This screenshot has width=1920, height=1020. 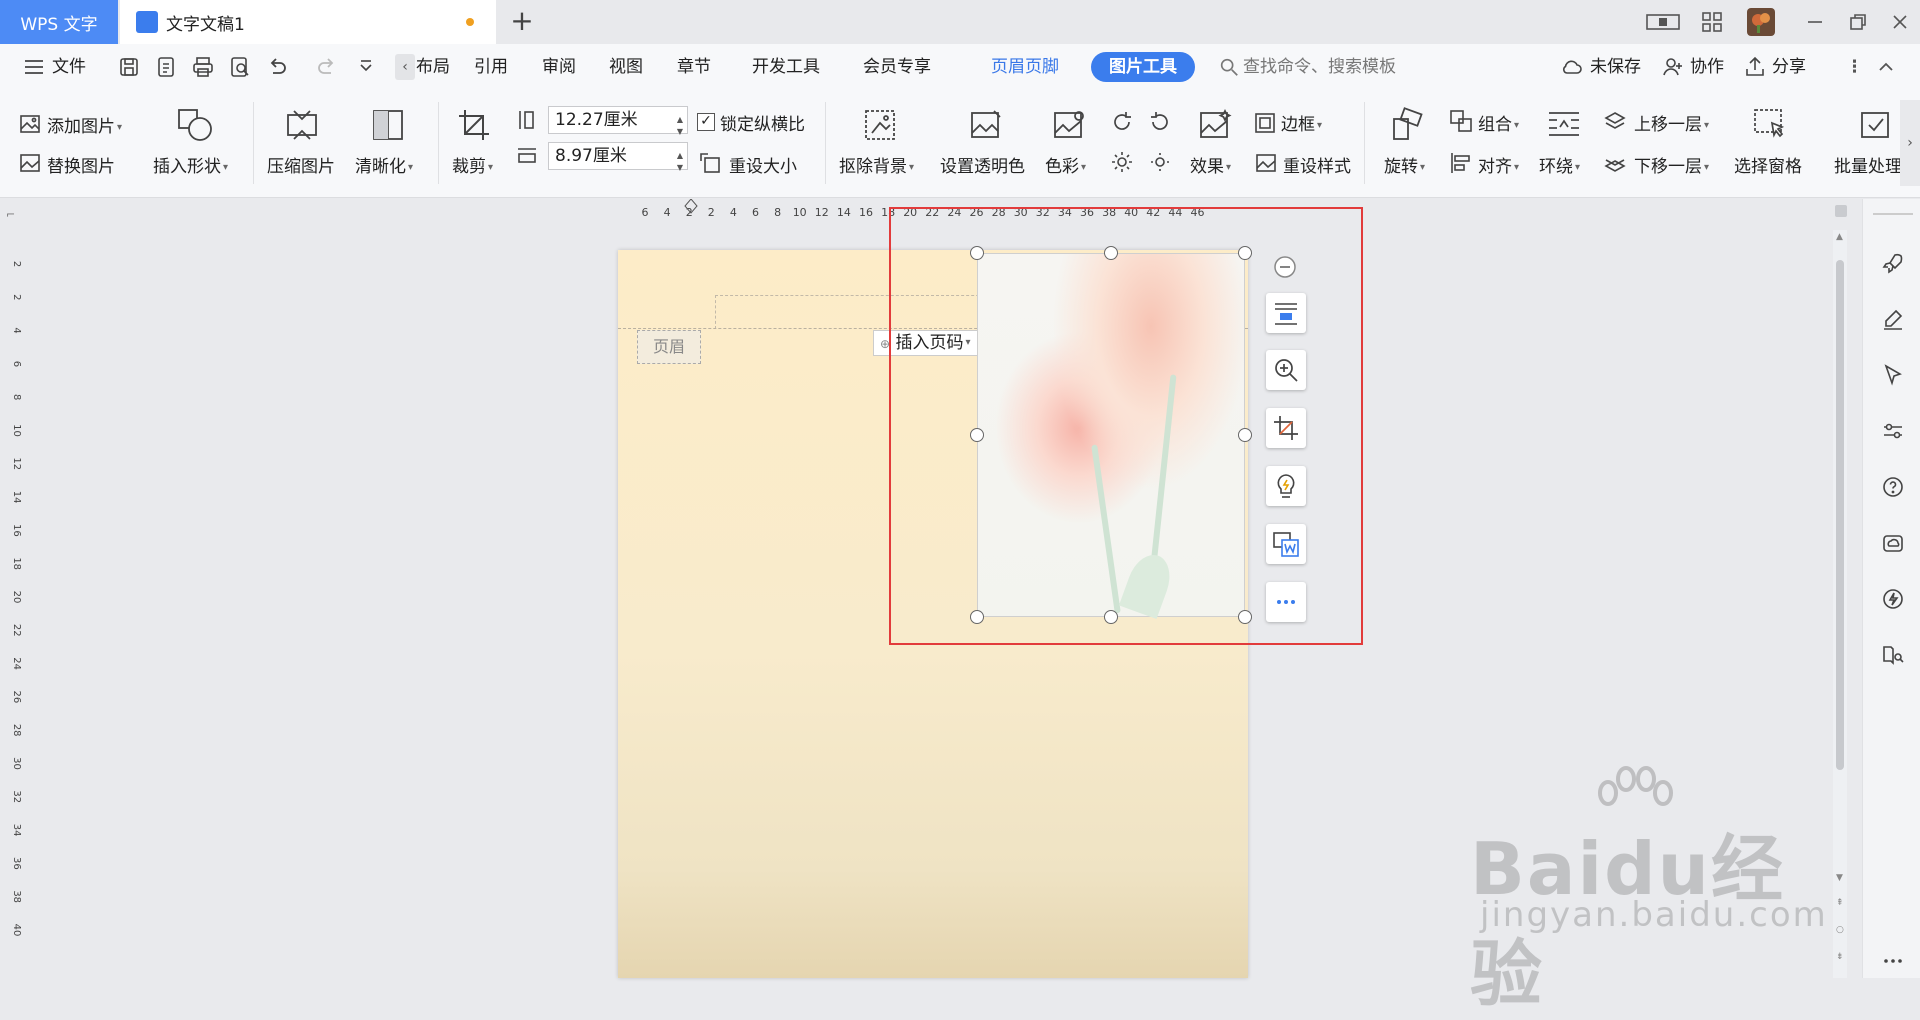 I want to click on brightness-down-icon, so click(x=1160, y=162).